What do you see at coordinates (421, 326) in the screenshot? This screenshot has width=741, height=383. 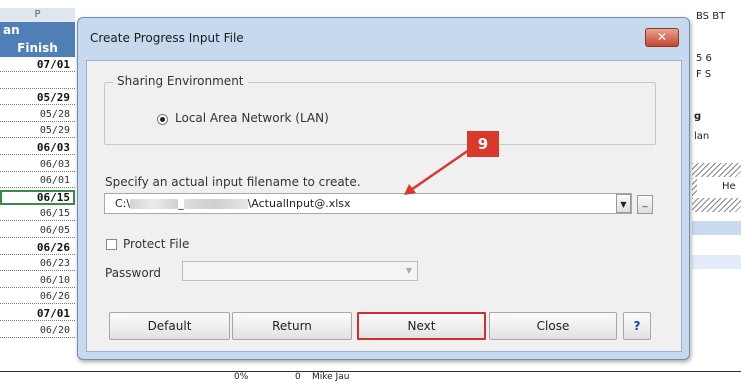 I see `next-button: Next` at bounding box center [421, 326].